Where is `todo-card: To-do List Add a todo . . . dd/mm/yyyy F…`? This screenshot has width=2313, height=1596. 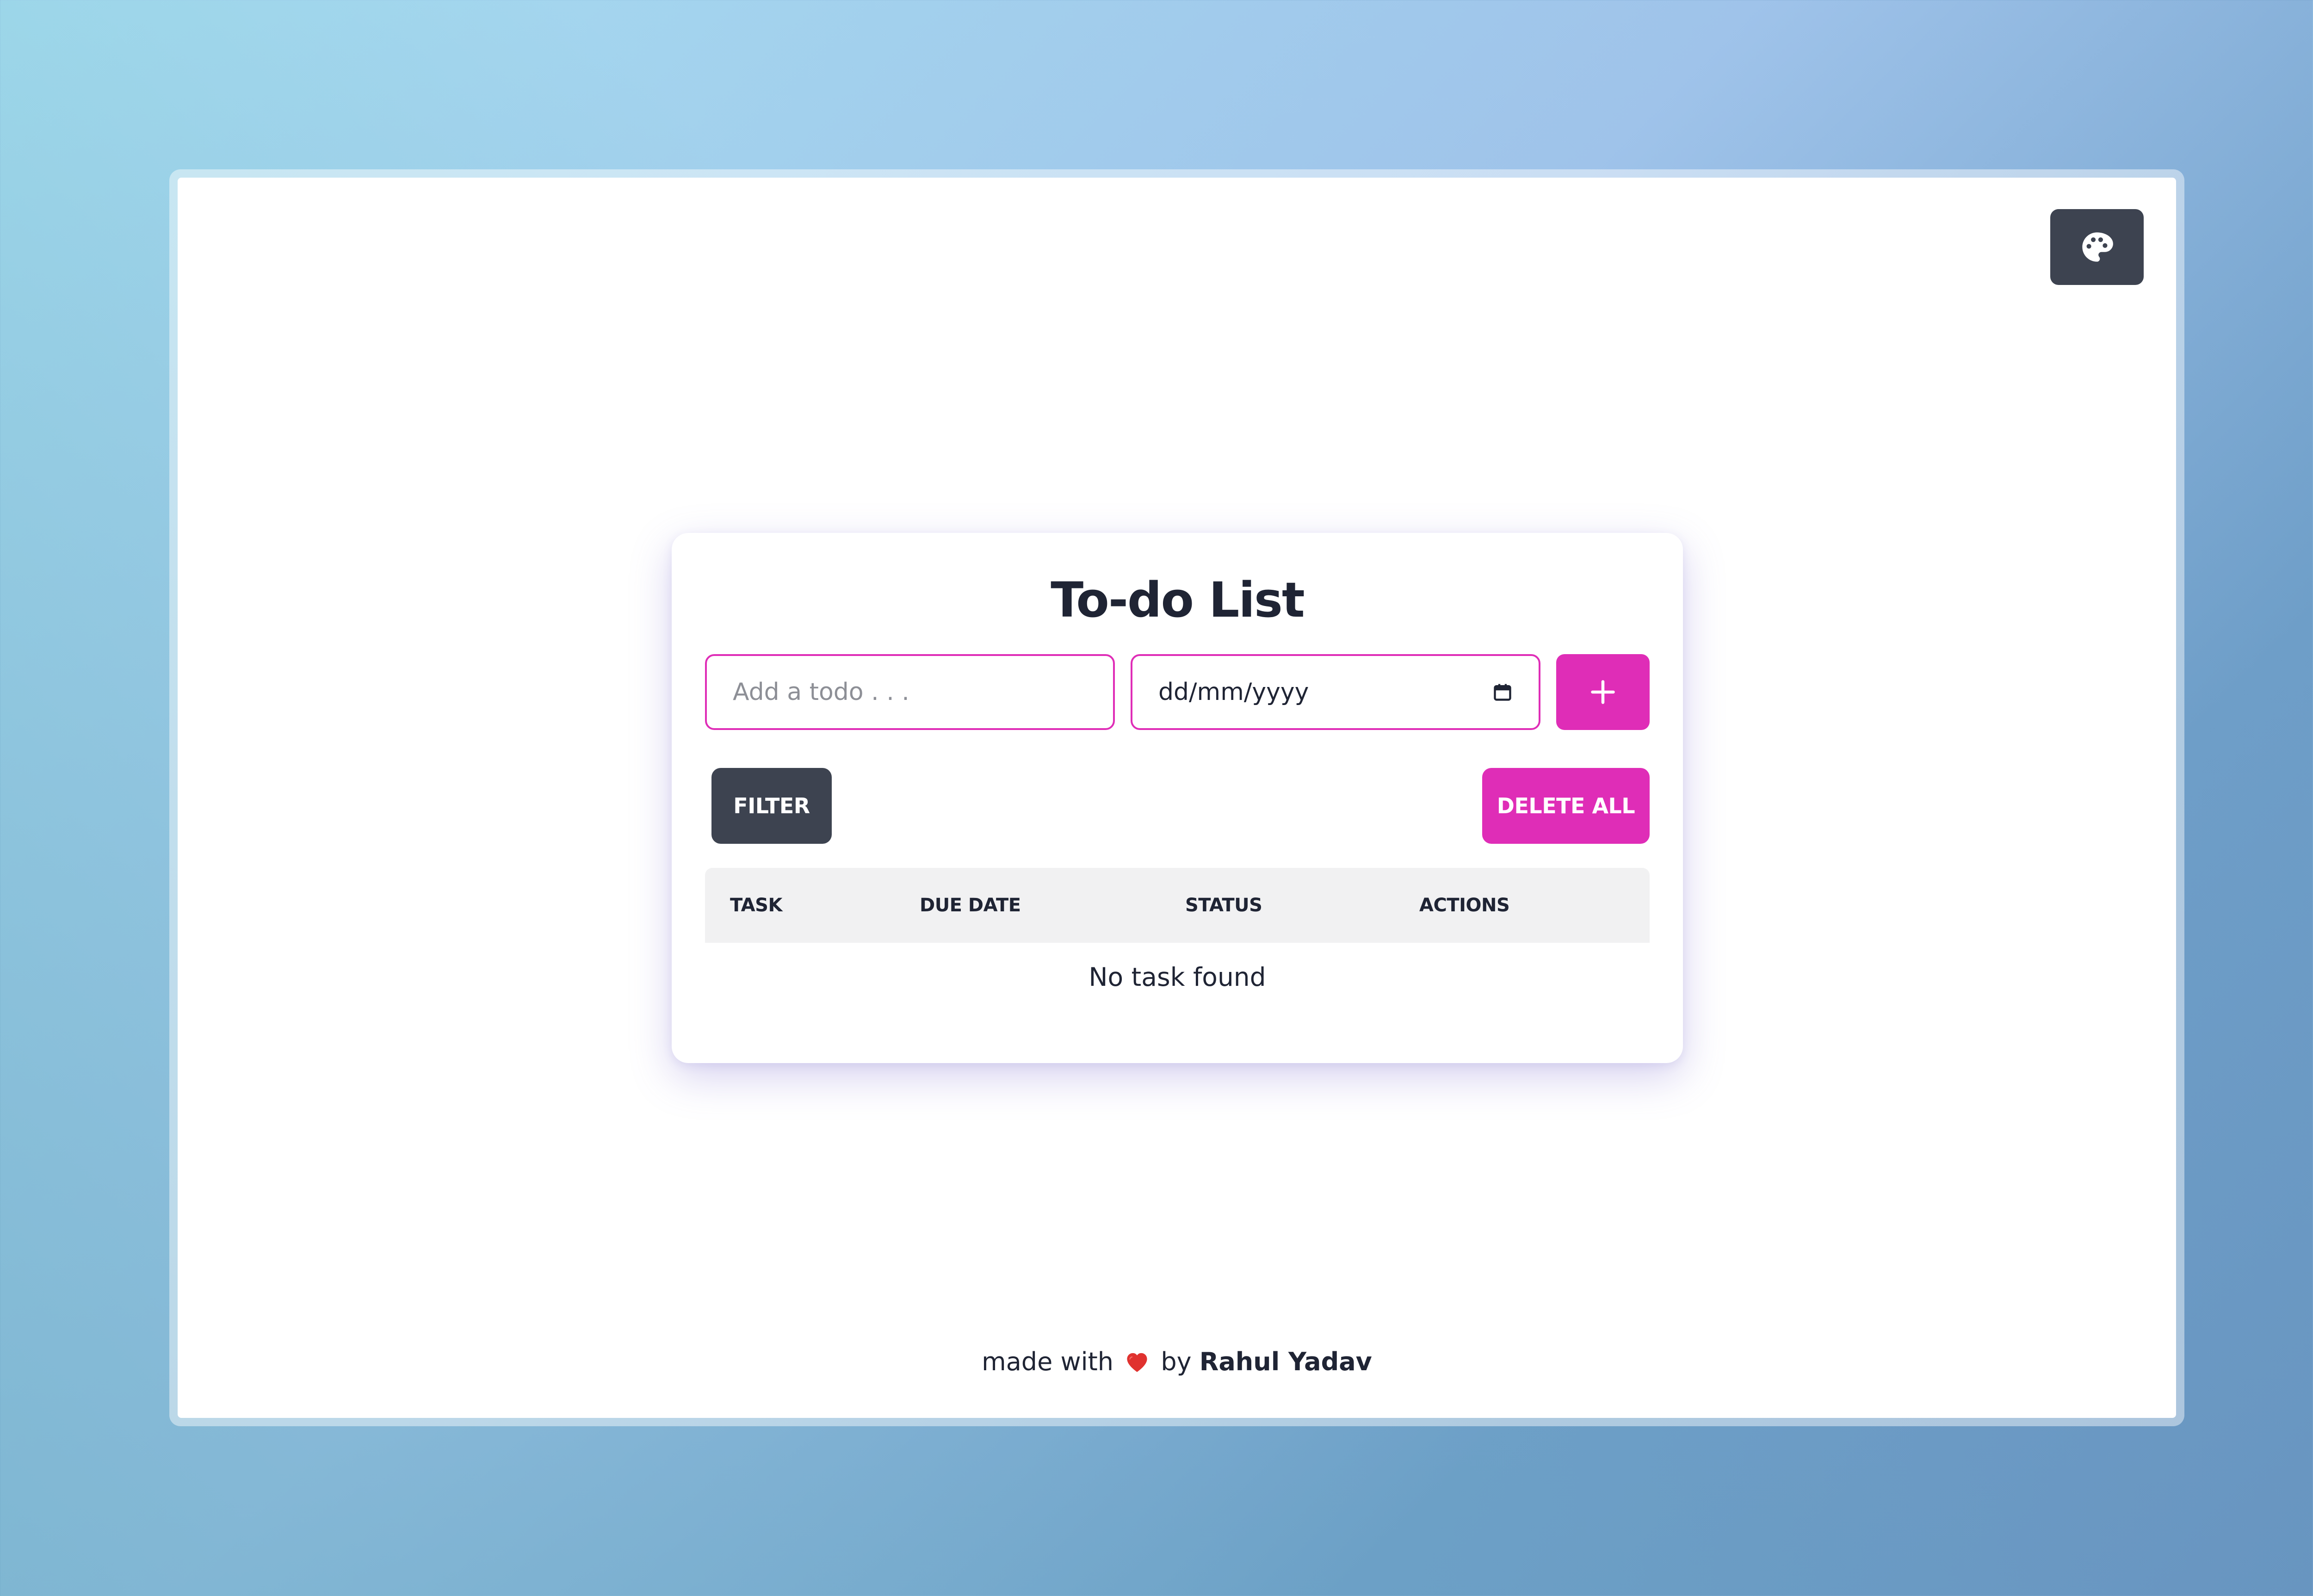
todo-card: To-do List Add a todo . . . dd/mm/yyyy F… is located at coordinates (1177, 798).